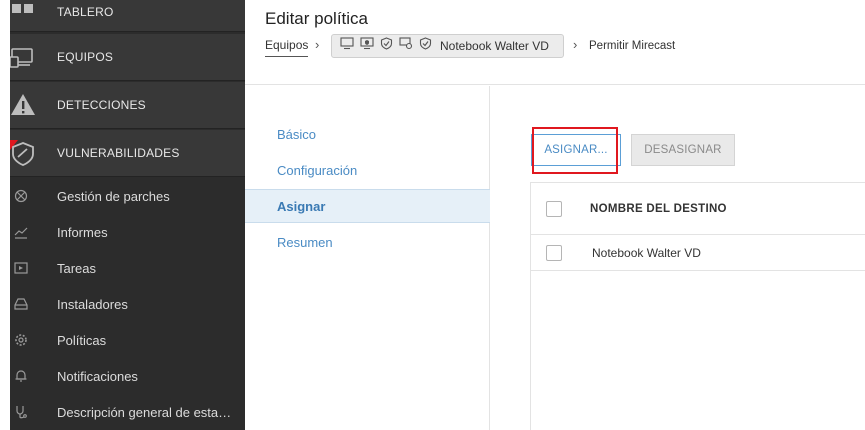 The image size is (865, 430). I want to click on devices-icon, so click(23, 57).